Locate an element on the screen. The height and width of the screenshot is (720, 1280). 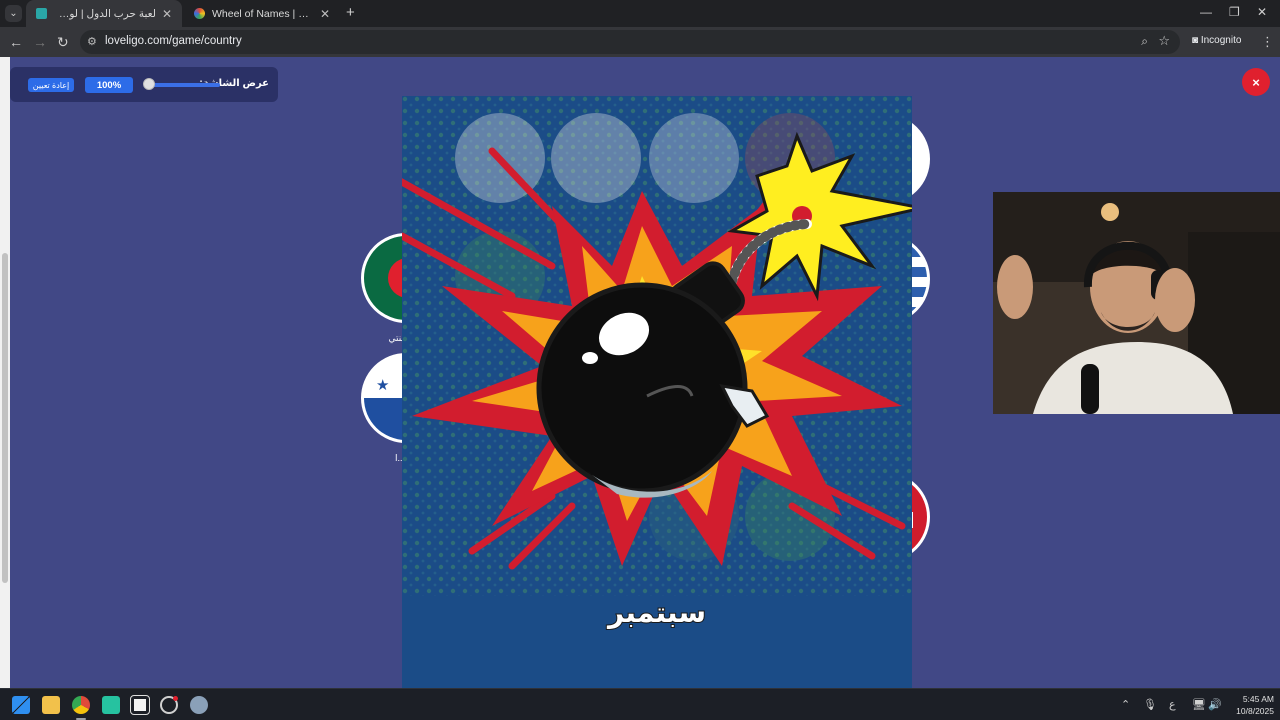
notification-badge is located at coordinates (175, 698).